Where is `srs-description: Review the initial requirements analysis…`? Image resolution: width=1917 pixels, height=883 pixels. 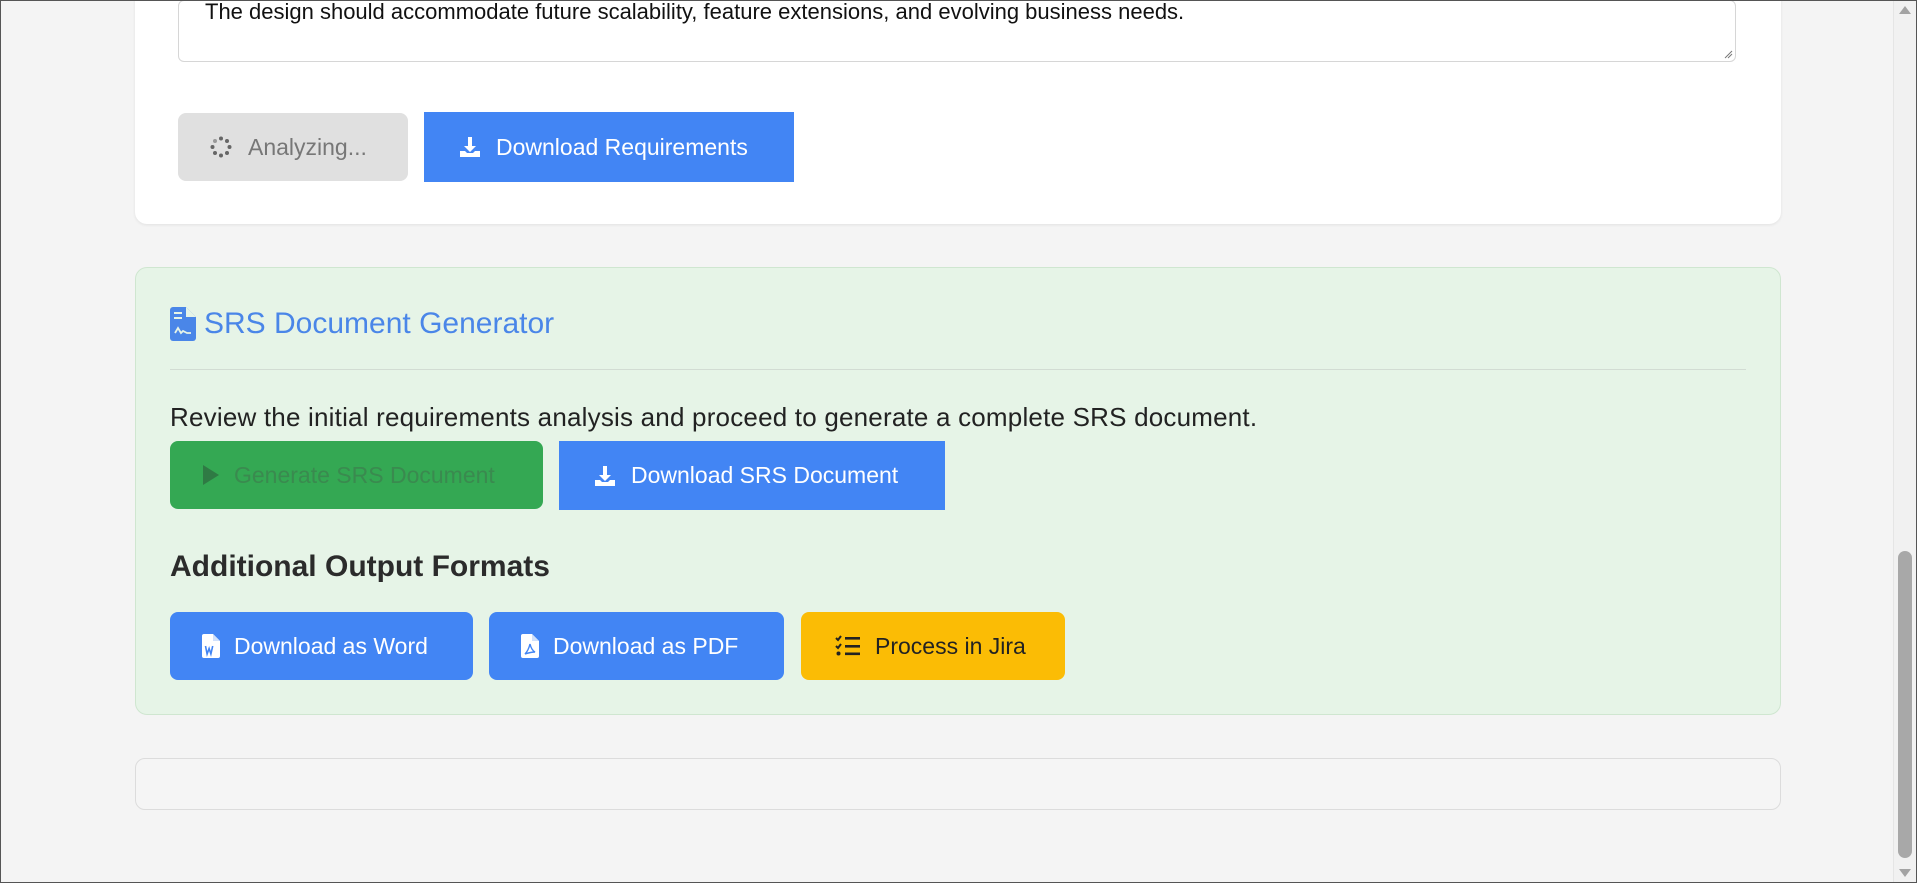
srs-description: Review the initial requirements analysis… is located at coordinates (714, 417).